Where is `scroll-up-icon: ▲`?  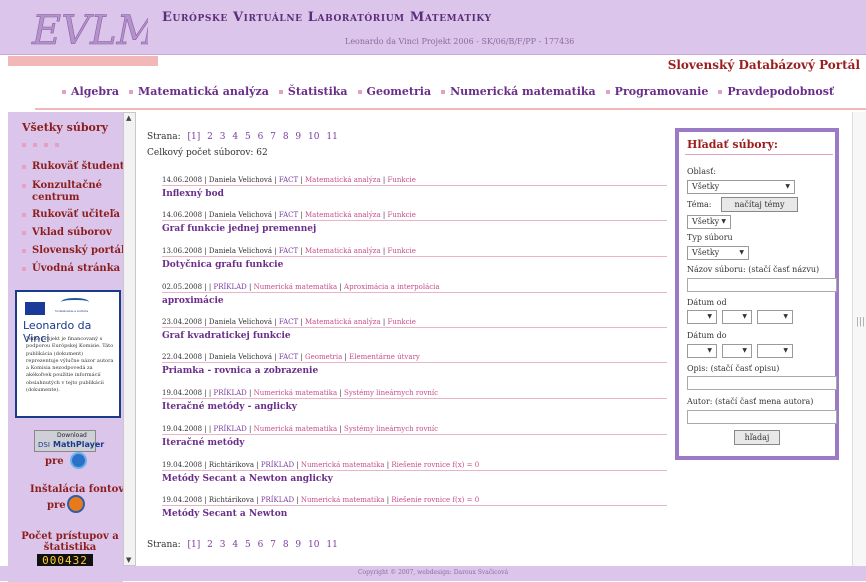 scroll-up-icon: ▲ is located at coordinates (128, 118).